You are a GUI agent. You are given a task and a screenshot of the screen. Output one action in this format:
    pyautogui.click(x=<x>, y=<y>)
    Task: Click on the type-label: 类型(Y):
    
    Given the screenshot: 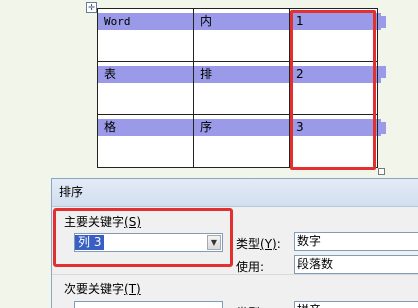 What is the action you would take?
    pyautogui.click(x=258, y=243)
    